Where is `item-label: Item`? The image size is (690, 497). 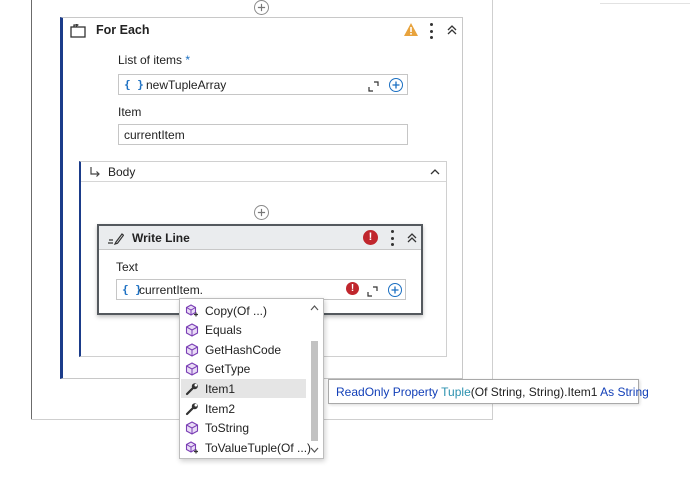
item-label: Item is located at coordinates (130, 112).